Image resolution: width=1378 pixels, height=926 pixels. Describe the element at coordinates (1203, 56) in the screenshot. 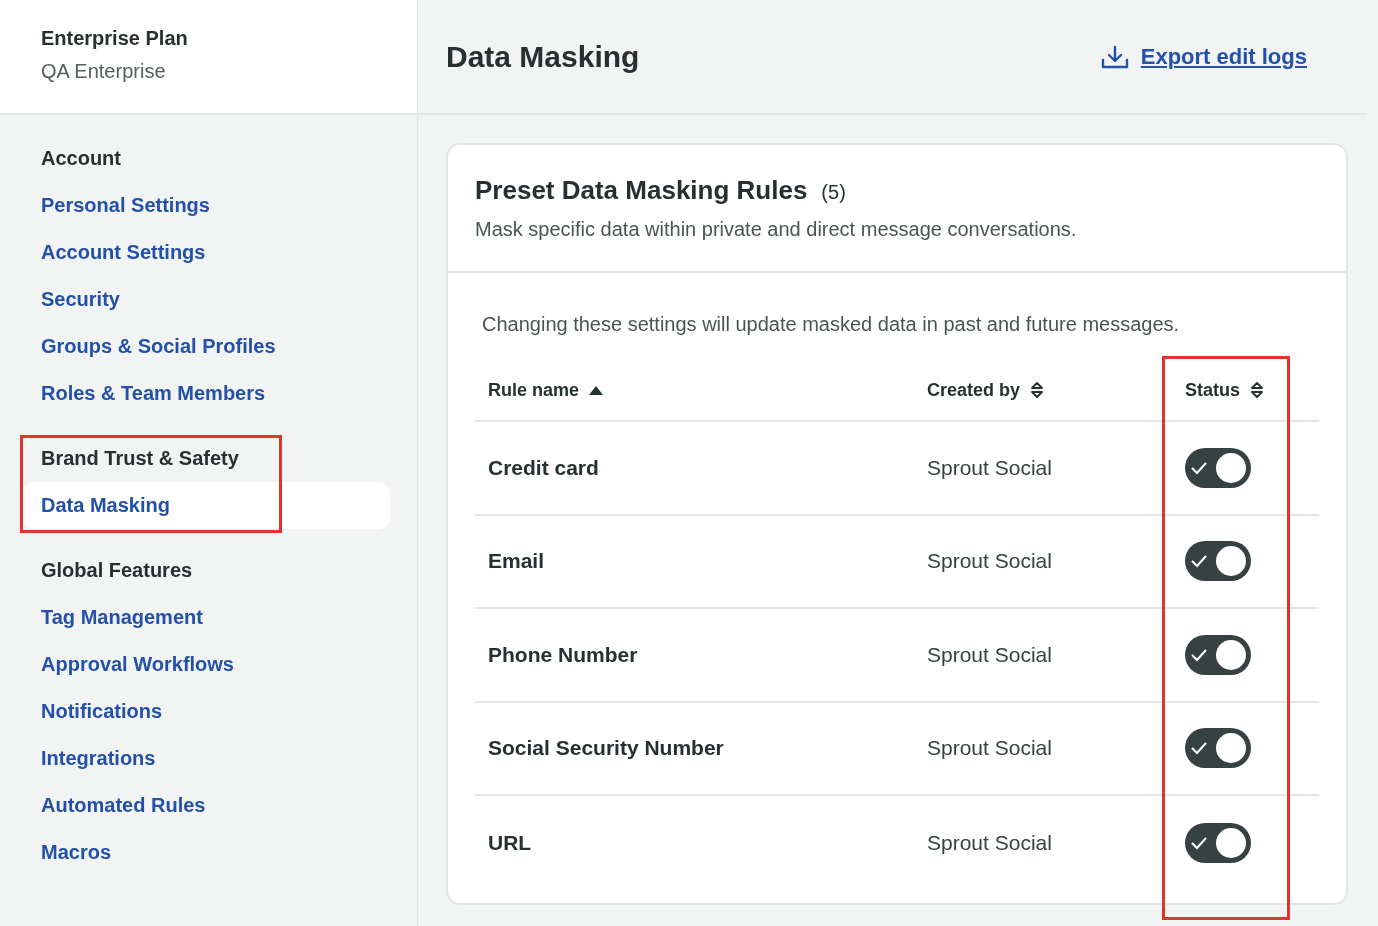

I see `export-link: Export edit logs` at that location.